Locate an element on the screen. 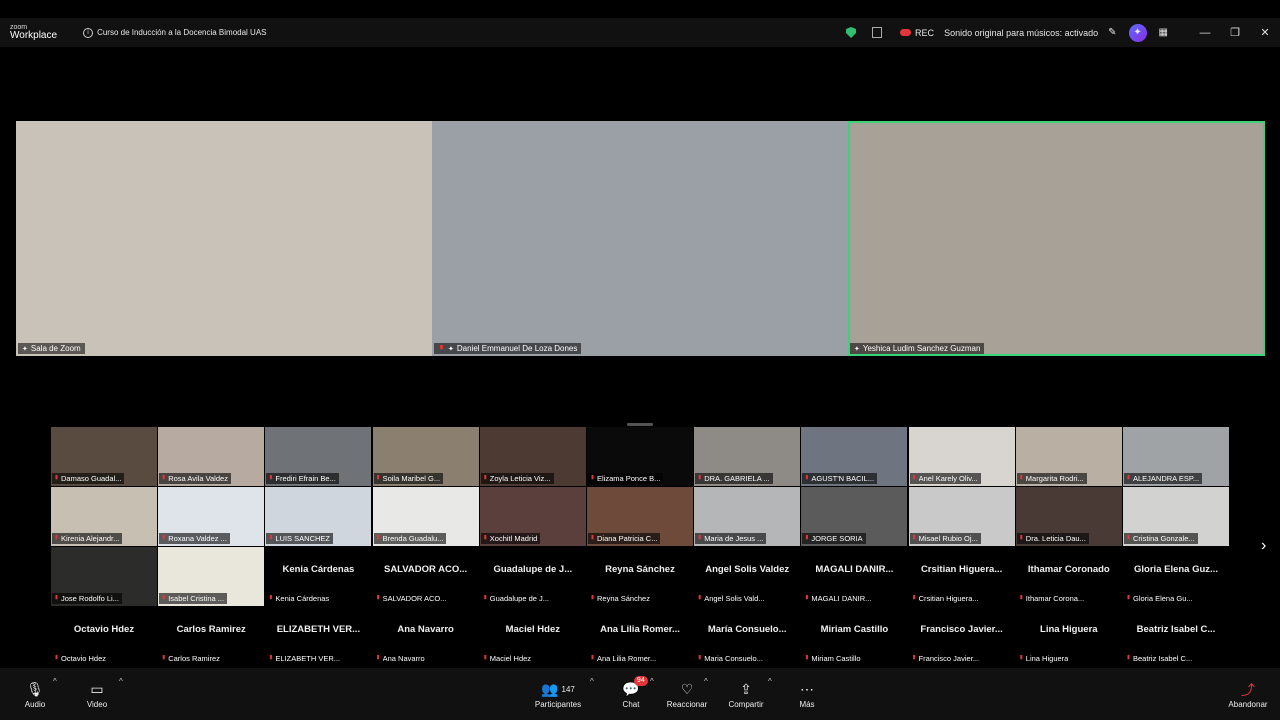 The height and width of the screenshot is (720, 1280). minimize-icon: — is located at coordinates (1205, 32).